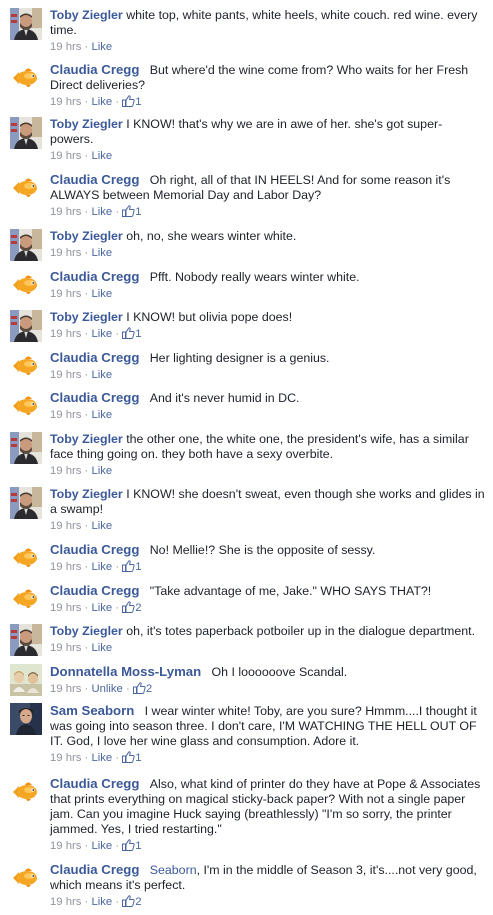 This screenshot has height=915, width=493. Describe the element at coordinates (211, 236) in the screenshot. I see `comment-message: oh, no, she wears winter white.` at that location.